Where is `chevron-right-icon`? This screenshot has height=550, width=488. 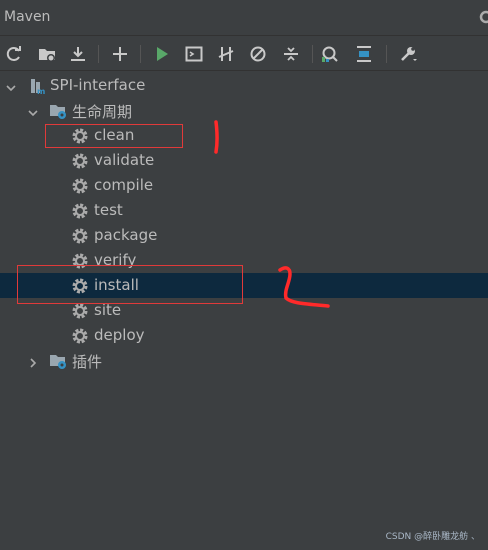
chevron-right-icon is located at coordinates (33, 361).